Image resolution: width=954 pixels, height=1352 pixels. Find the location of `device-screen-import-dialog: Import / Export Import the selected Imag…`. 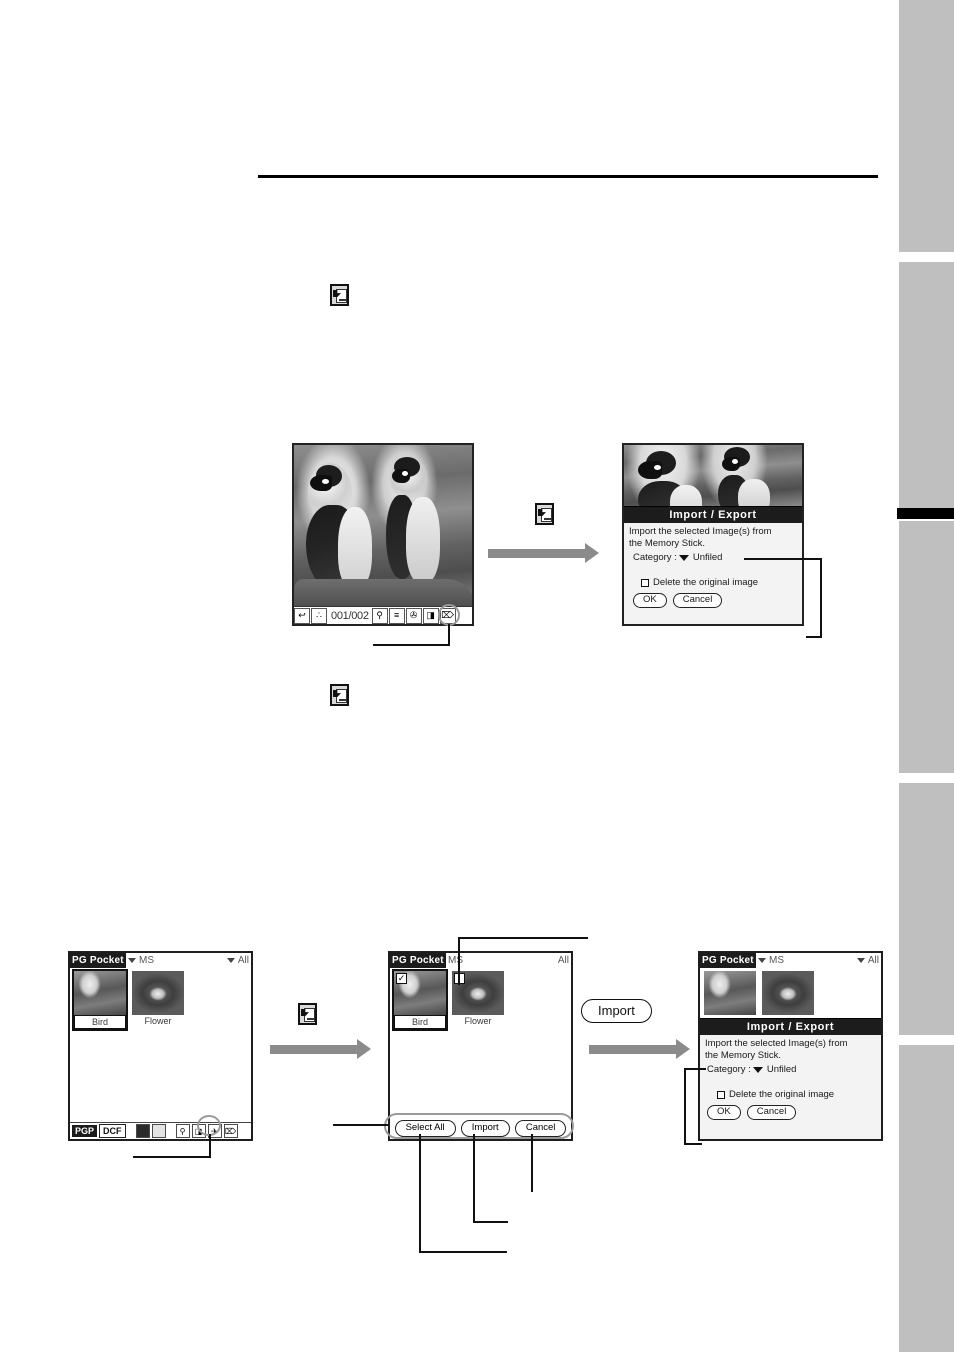

device-screen-import-dialog: Import / Export Import the selected Imag… is located at coordinates (713, 534).